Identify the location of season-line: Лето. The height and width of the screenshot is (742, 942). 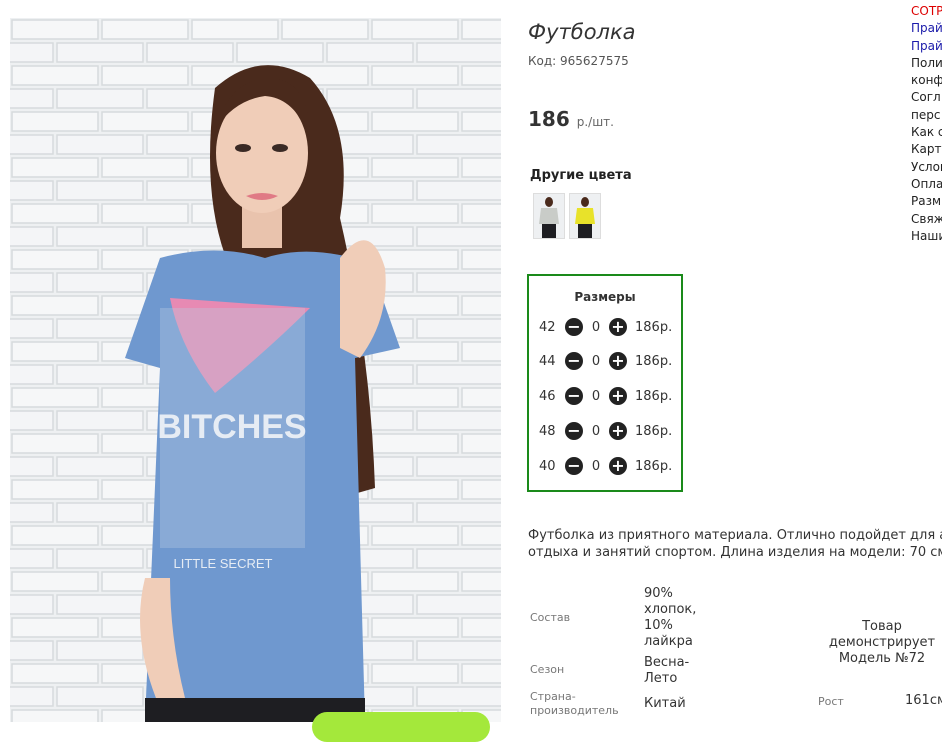
(661, 678).